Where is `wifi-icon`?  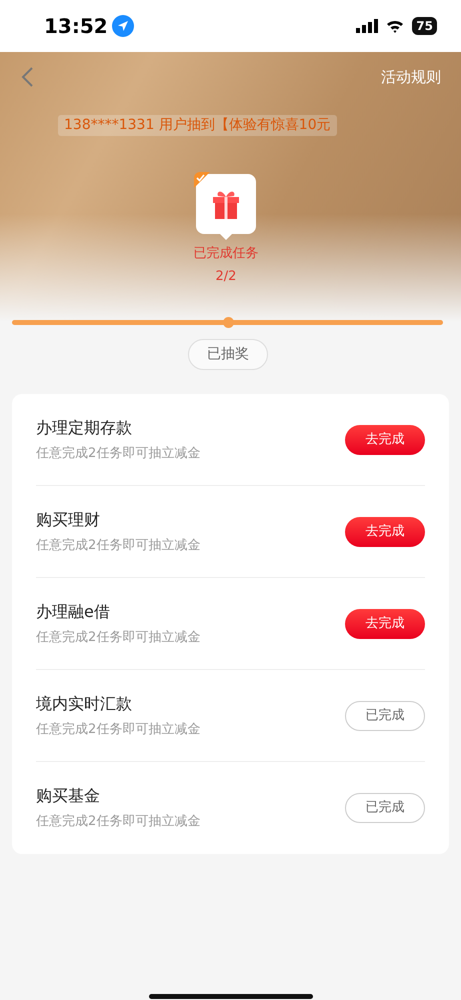
wifi-icon is located at coordinates (395, 26).